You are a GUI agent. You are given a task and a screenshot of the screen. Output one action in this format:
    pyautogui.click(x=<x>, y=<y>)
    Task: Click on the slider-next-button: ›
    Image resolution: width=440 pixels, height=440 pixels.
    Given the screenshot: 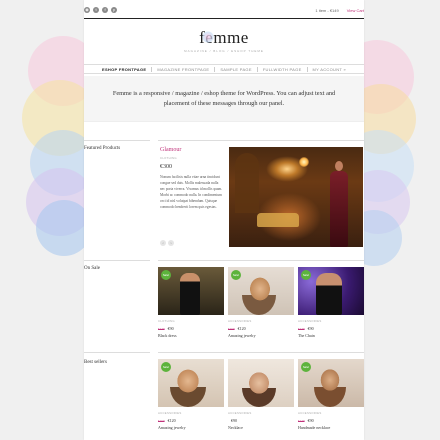 What is the action you would take?
    pyautogui.click(x=171, y=243)
    